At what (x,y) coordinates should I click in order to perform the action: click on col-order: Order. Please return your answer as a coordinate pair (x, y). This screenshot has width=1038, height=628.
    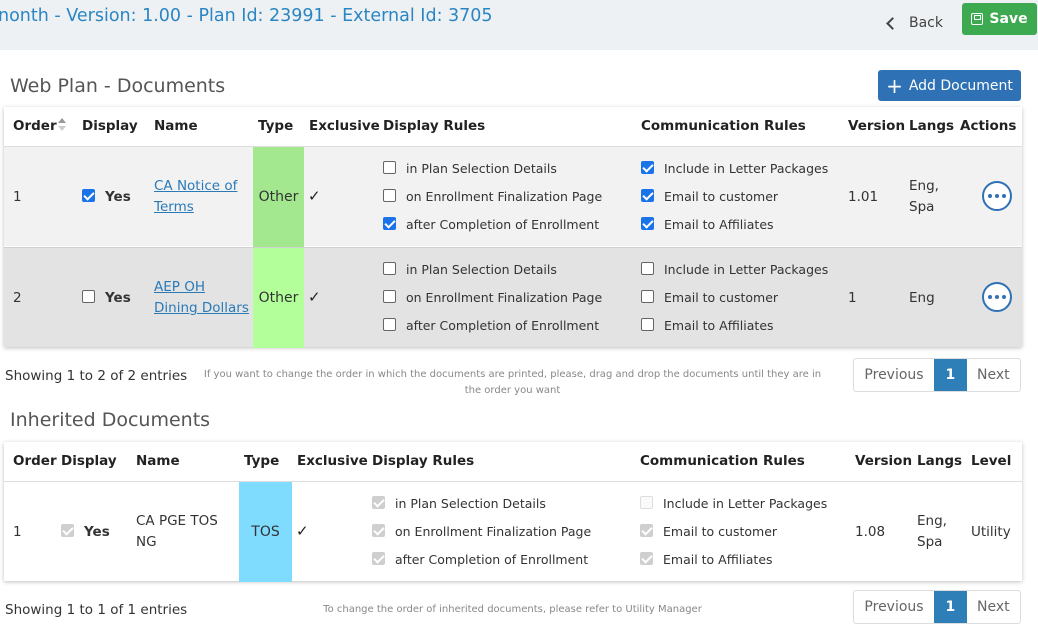
    Looking at the image, I should click on (35, 126).